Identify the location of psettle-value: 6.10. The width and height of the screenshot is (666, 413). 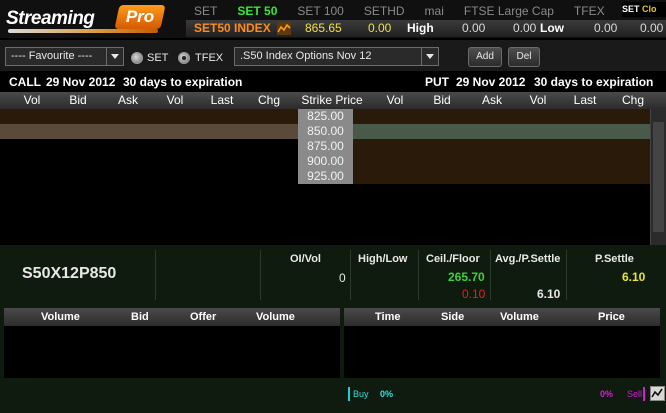
(634, 277).